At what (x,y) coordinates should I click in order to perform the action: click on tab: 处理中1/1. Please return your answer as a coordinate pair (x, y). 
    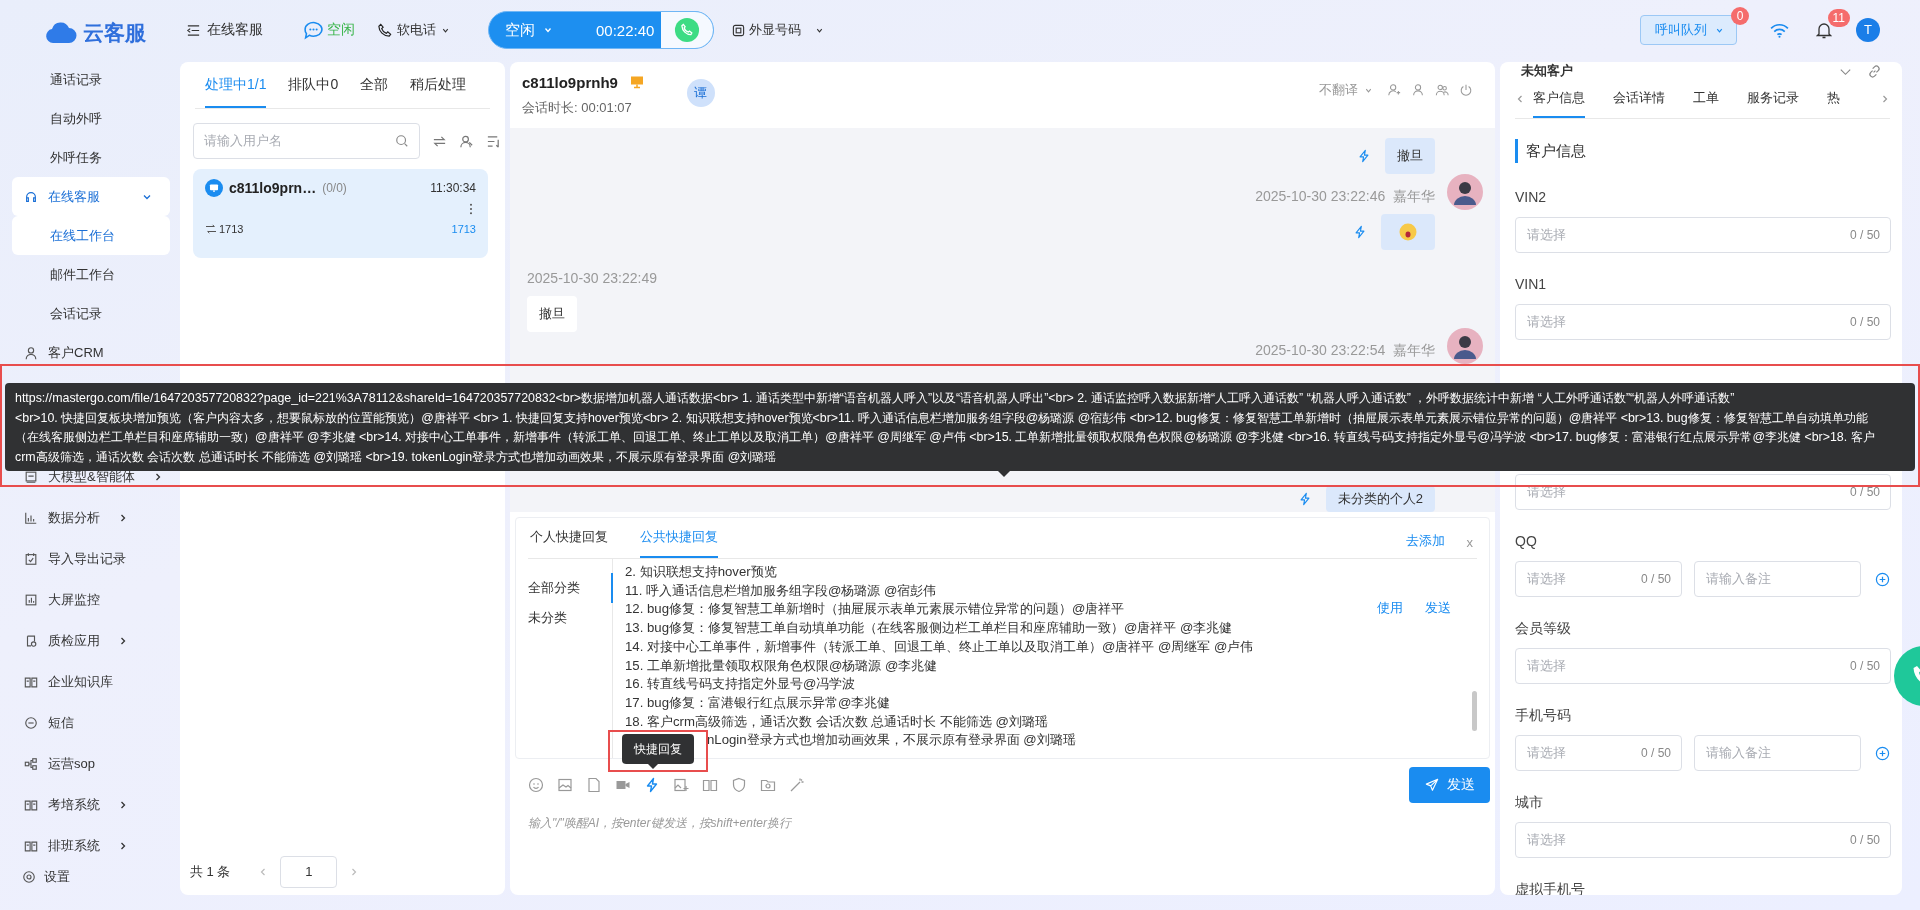
    Looking at the image, I should click on (236, 92).